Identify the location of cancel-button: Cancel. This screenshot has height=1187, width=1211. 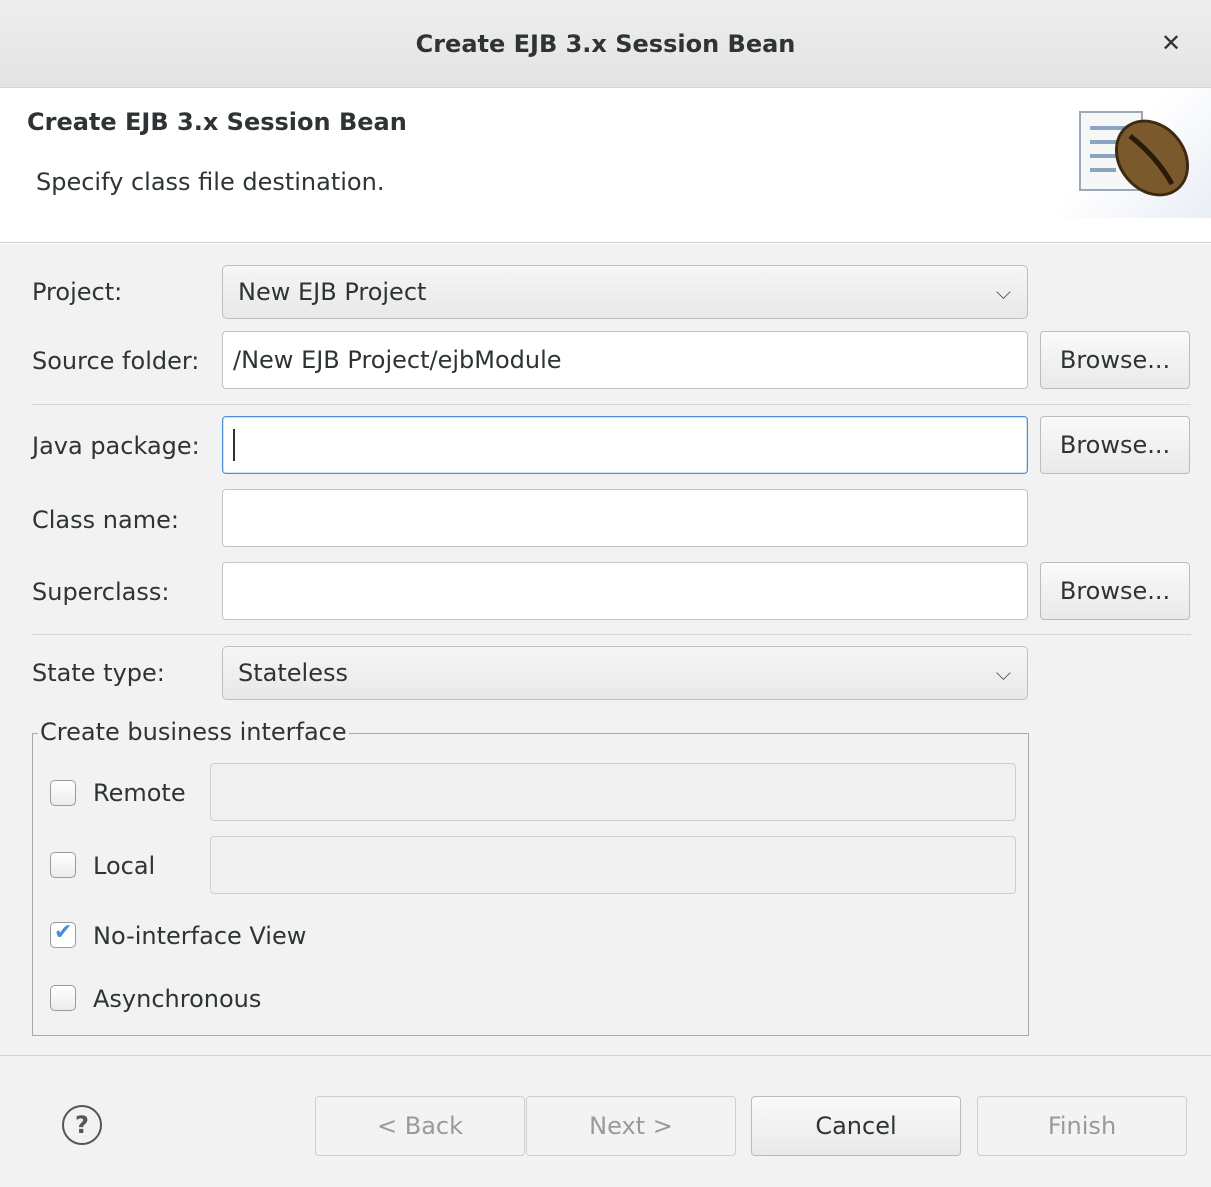
(856, 1126).